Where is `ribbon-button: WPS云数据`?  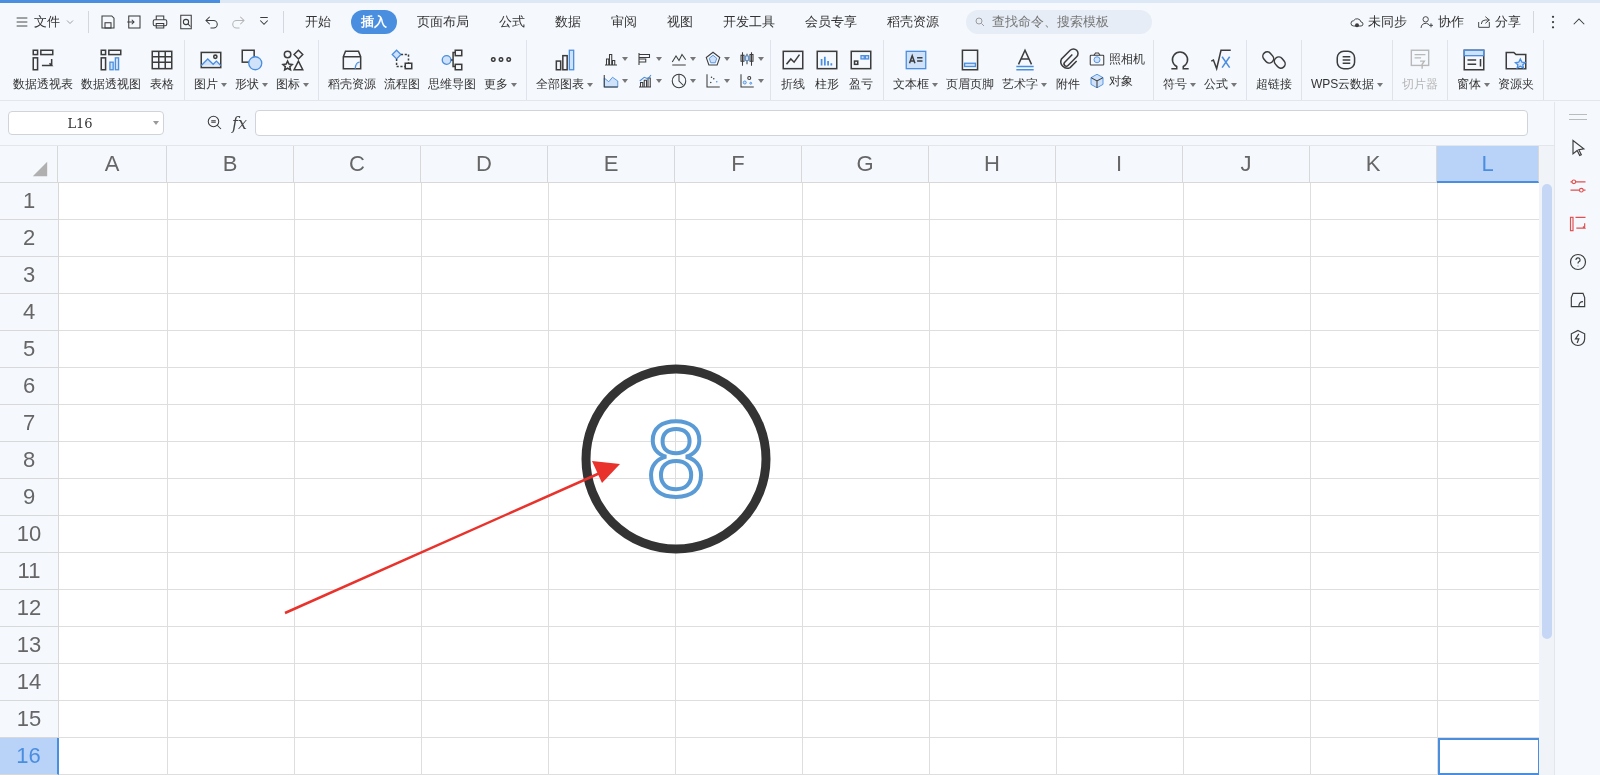 ribbon-button: WPS云数据 is located at coordinates (1347, 70).